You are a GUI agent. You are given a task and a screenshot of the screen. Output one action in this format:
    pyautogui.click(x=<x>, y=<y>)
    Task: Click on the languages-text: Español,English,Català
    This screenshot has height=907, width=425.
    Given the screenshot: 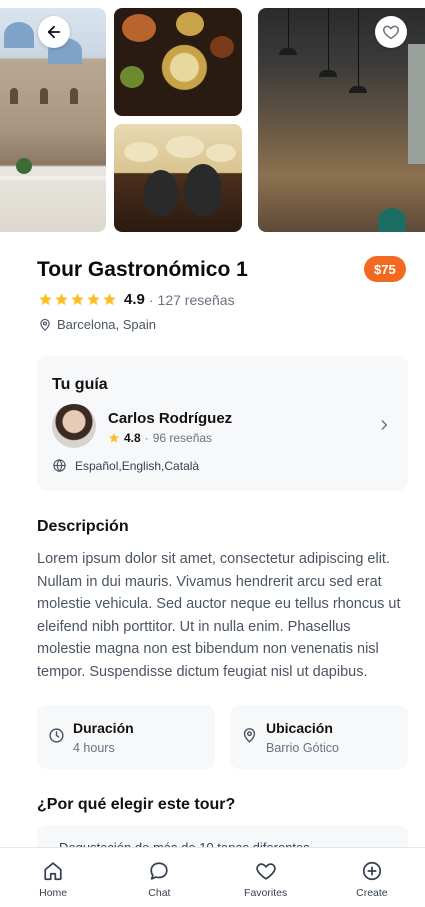 What is the action you would take?
    pyautogui.click(x=137, y=465)
    